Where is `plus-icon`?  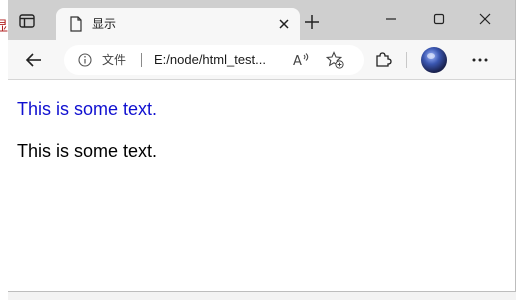 plus-icon is located at coordinates (312, 22).